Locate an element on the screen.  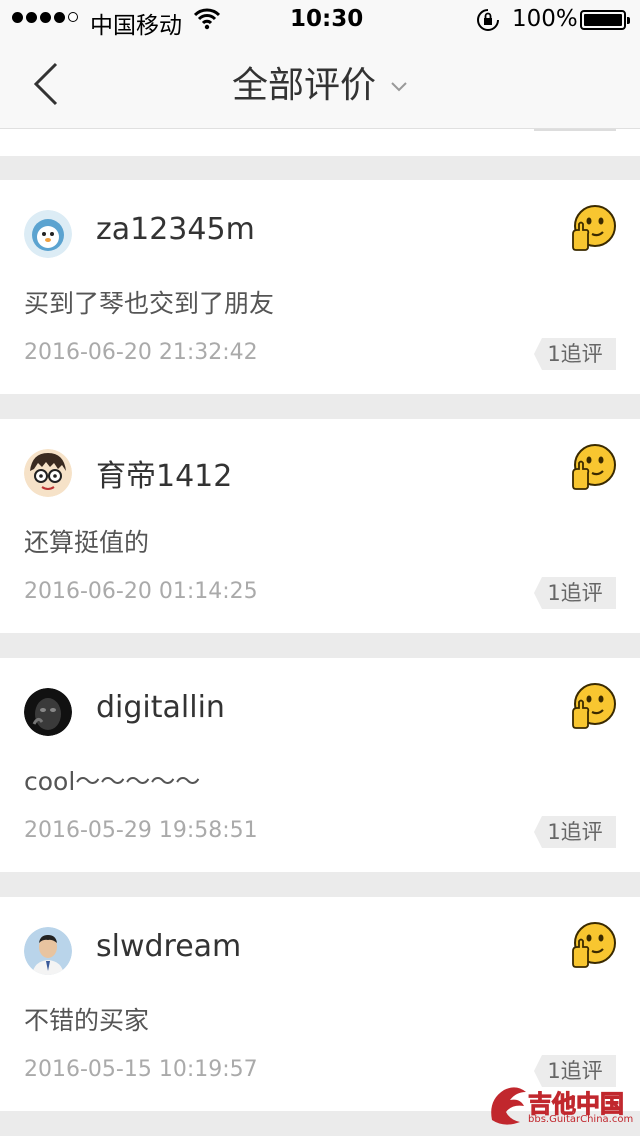
review-date: 2016-05-15 10:19:57 is located at coordinates (141, 1069).